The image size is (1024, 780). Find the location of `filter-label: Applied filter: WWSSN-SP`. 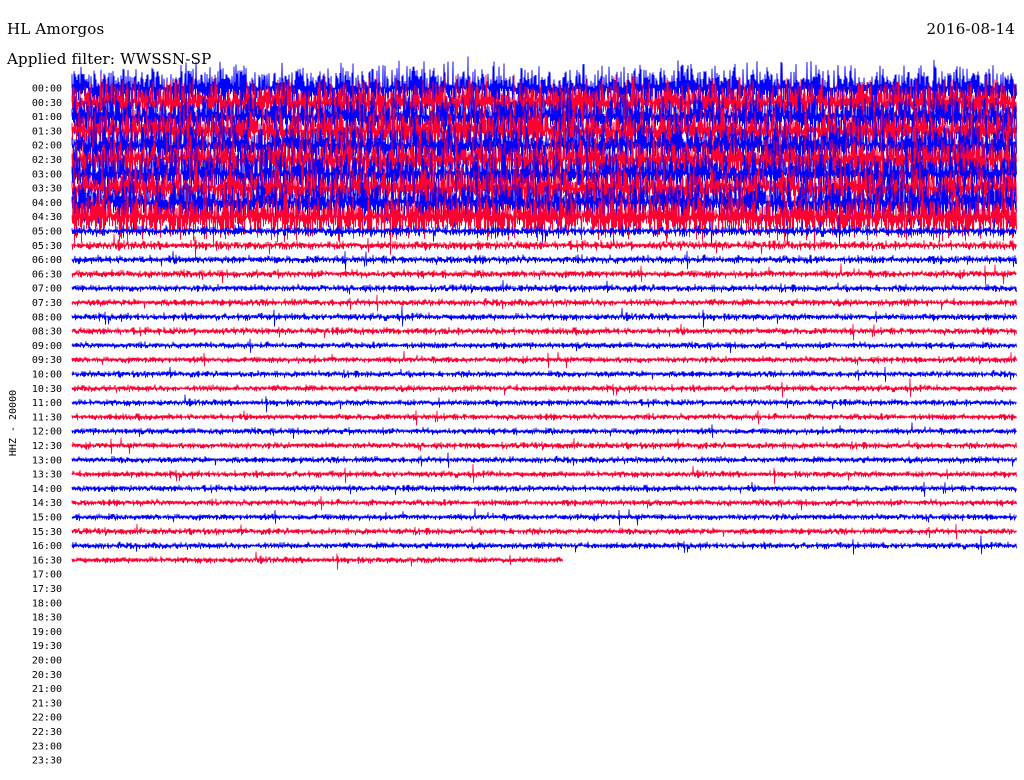

filter-label: Applied filter: WWSSN-SP is located at coordinates (109, 59).